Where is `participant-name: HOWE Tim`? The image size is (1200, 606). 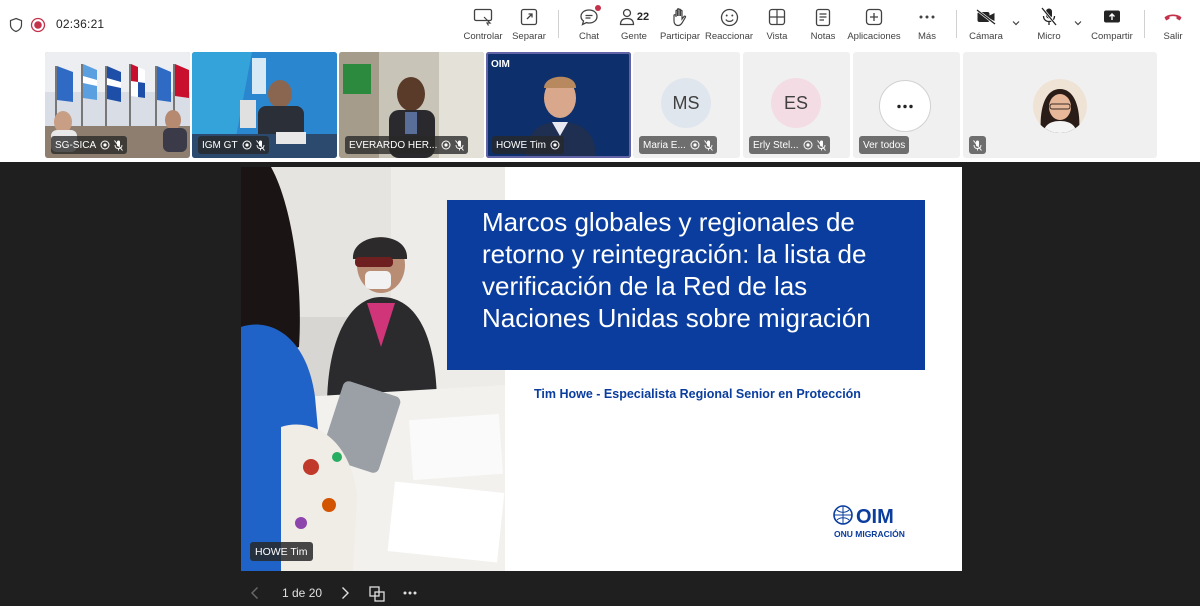
participant-name: HOWE Tim is located at coordinates (521, 145).